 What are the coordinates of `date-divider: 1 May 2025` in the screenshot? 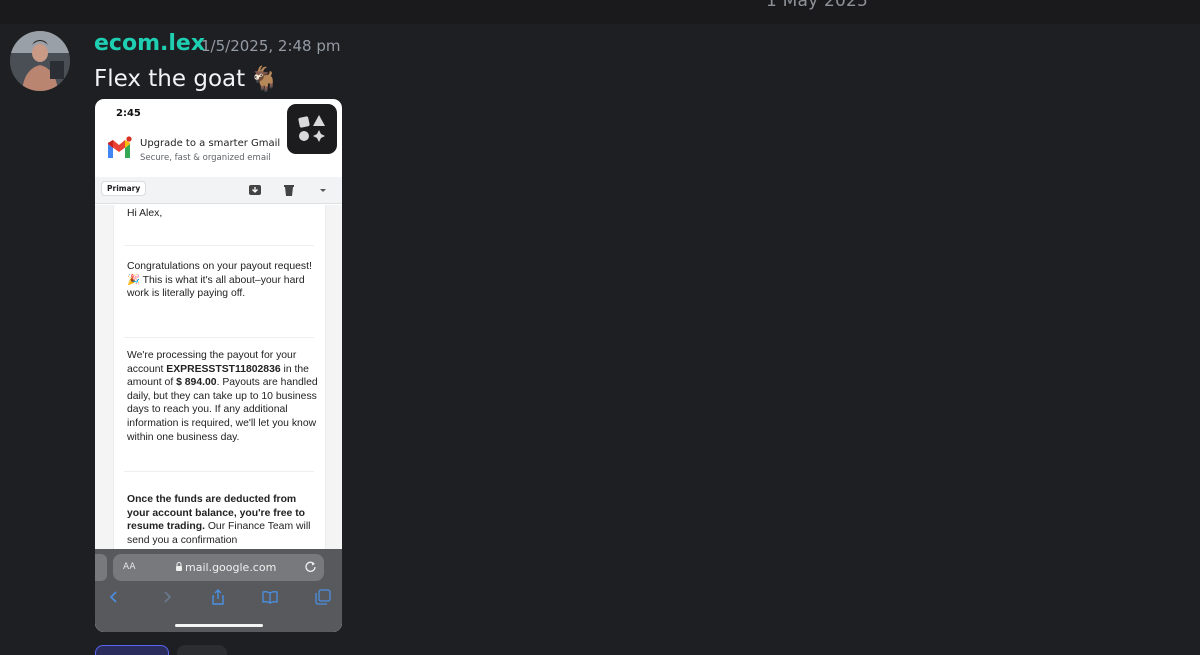 It's located at (817, 5).